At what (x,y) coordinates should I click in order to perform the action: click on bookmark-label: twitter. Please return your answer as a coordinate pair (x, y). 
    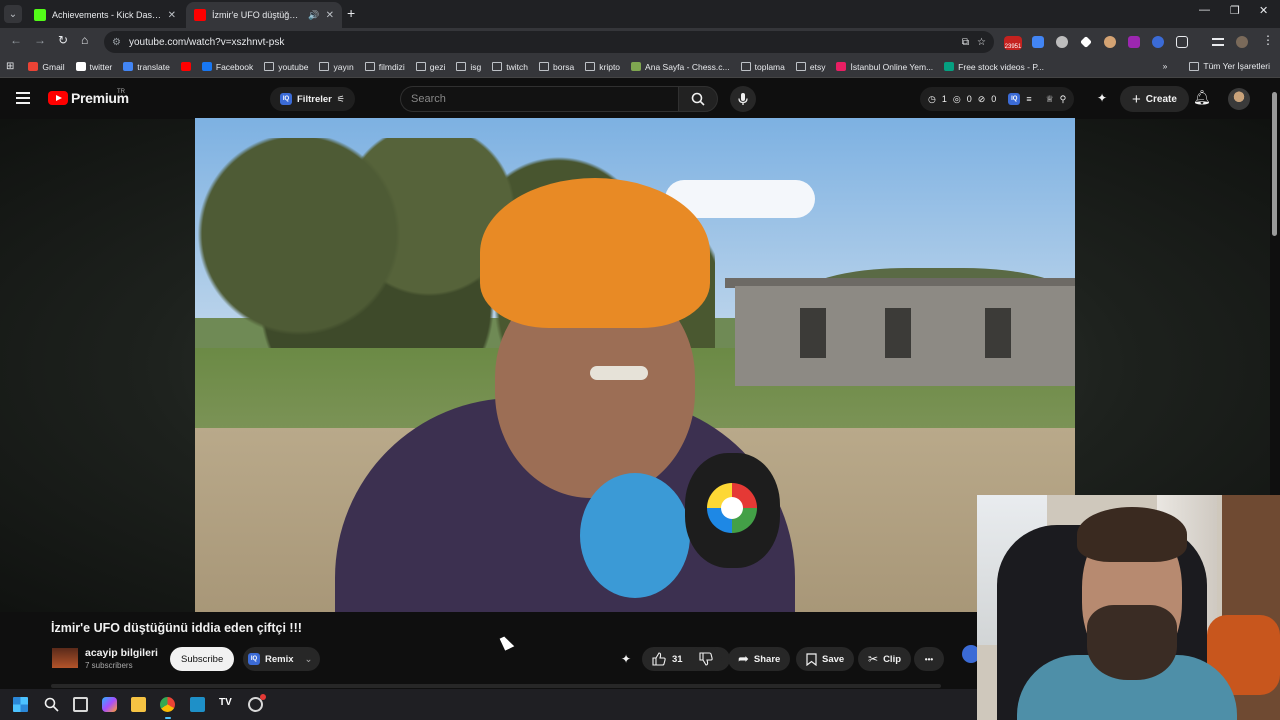
    Looking at the image, I should click on (101, 66).